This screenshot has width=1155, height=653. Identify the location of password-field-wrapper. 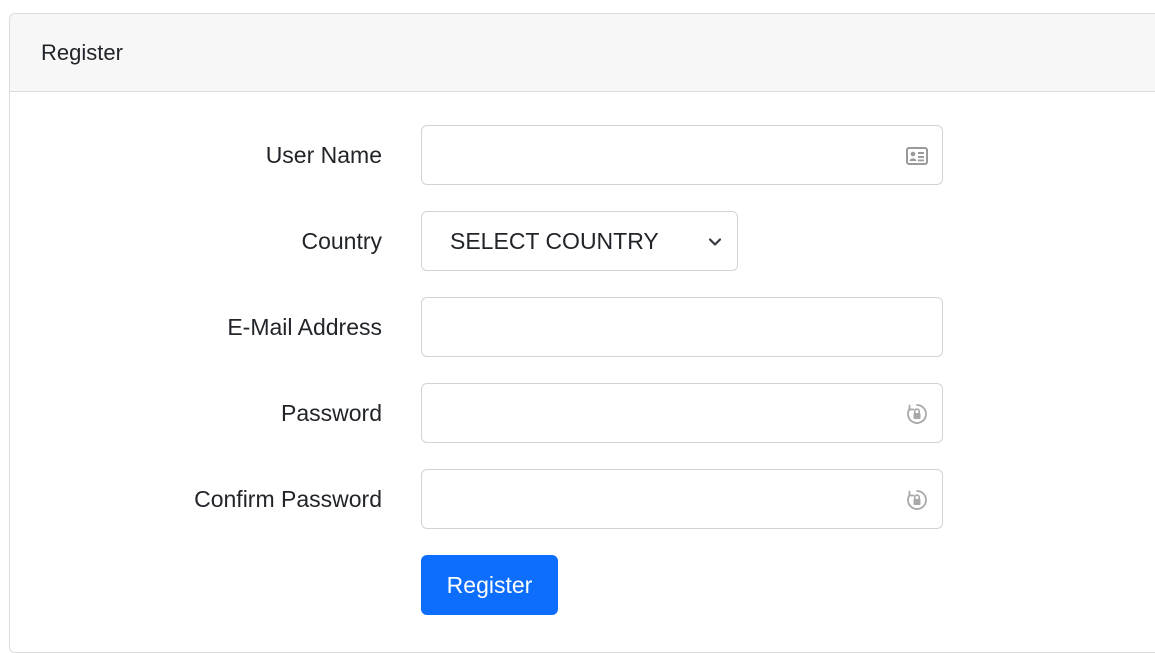
(682, 413).